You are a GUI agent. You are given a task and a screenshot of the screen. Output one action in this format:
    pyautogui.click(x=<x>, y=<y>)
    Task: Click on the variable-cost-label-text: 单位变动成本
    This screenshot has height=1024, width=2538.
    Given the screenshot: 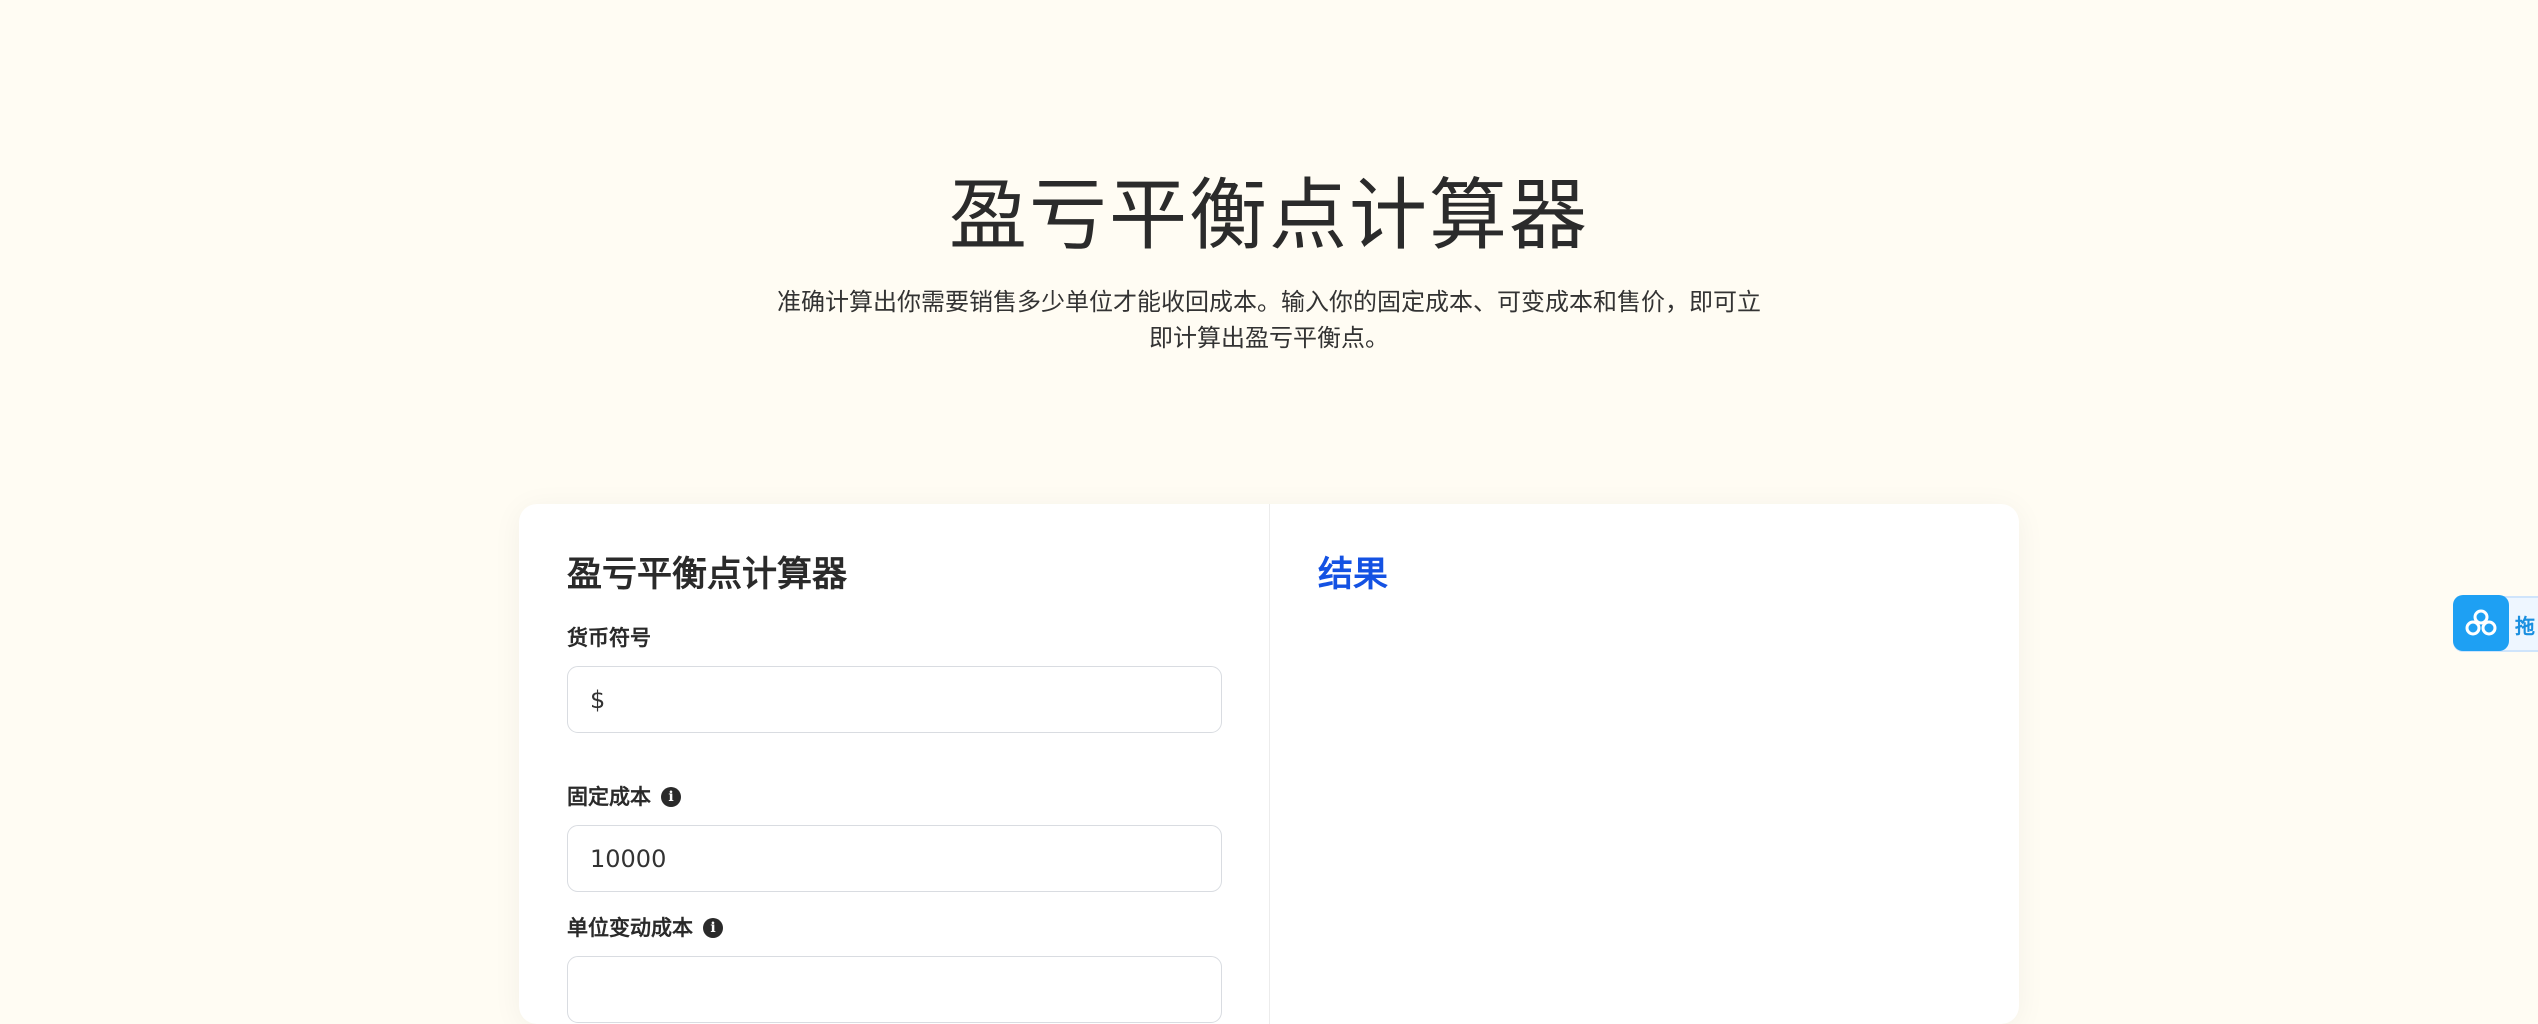 What is the action you would take?
    pyautogui.click(x=630, y=928)
    